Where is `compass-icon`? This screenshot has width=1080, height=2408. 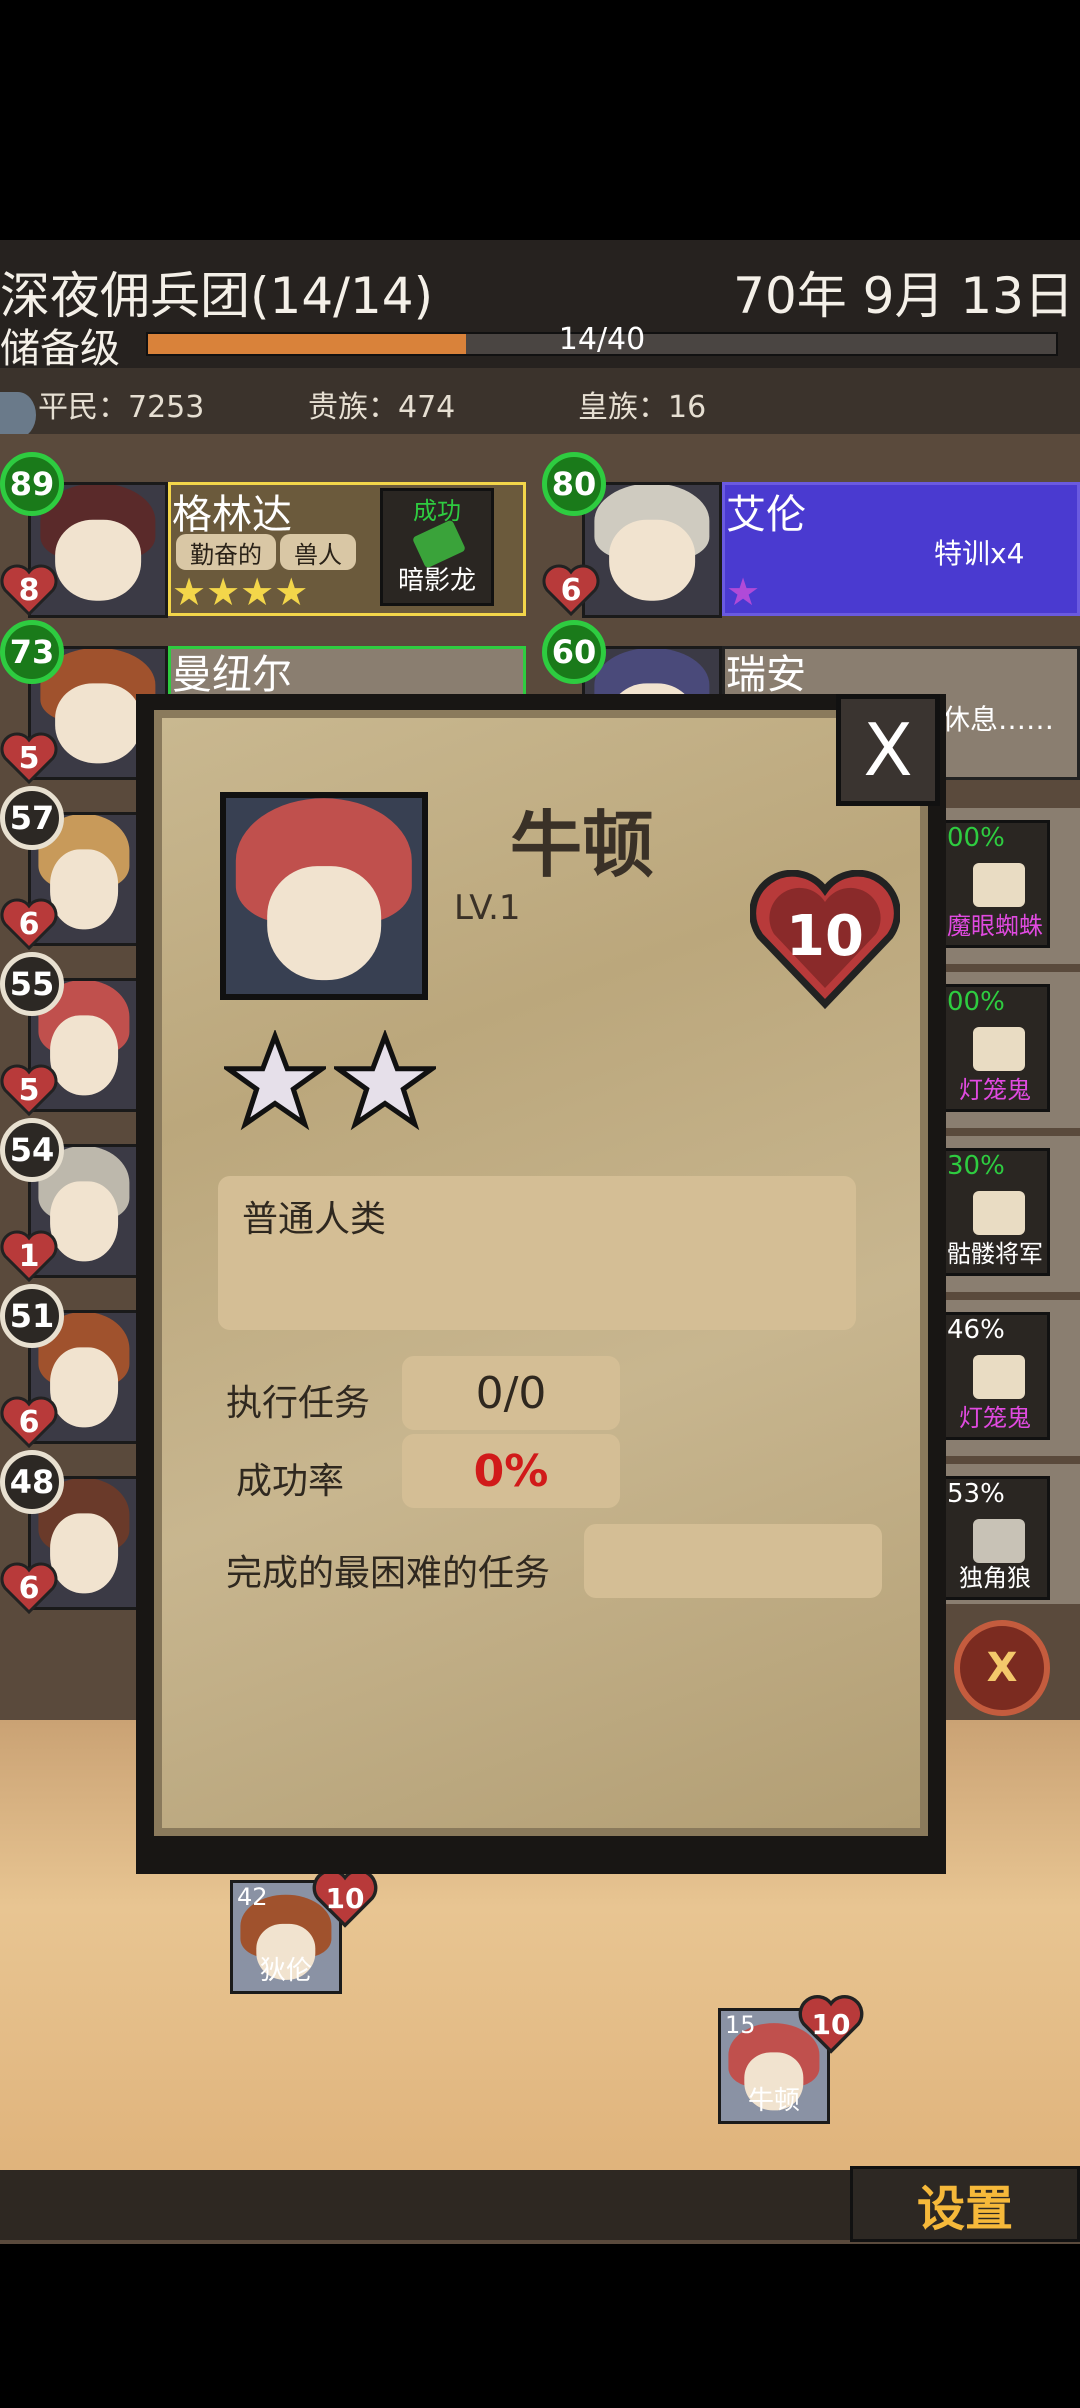
compass-icon is located at coordinates (18, 415).